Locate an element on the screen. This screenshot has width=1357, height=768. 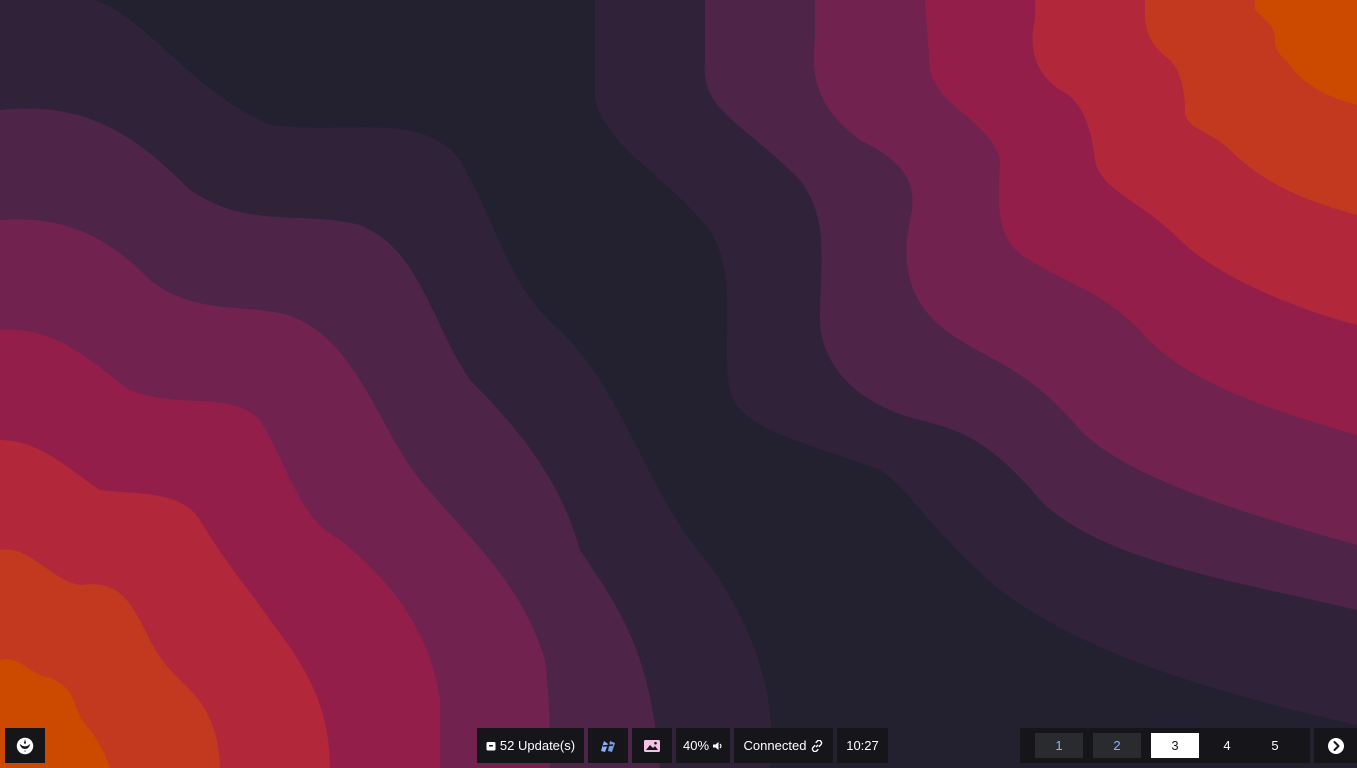
workspace-3: 3 is located at coordinates (1175, 745).